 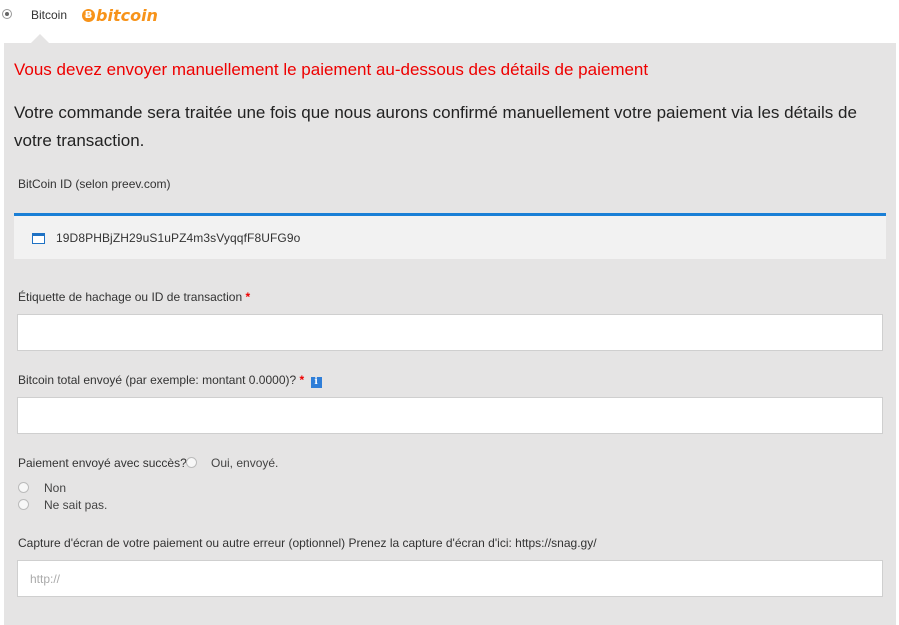 What do you see at coordinates (55, 488) in the screenshot?
I see `status-no-label: Non` at bounding box center [55, 488].